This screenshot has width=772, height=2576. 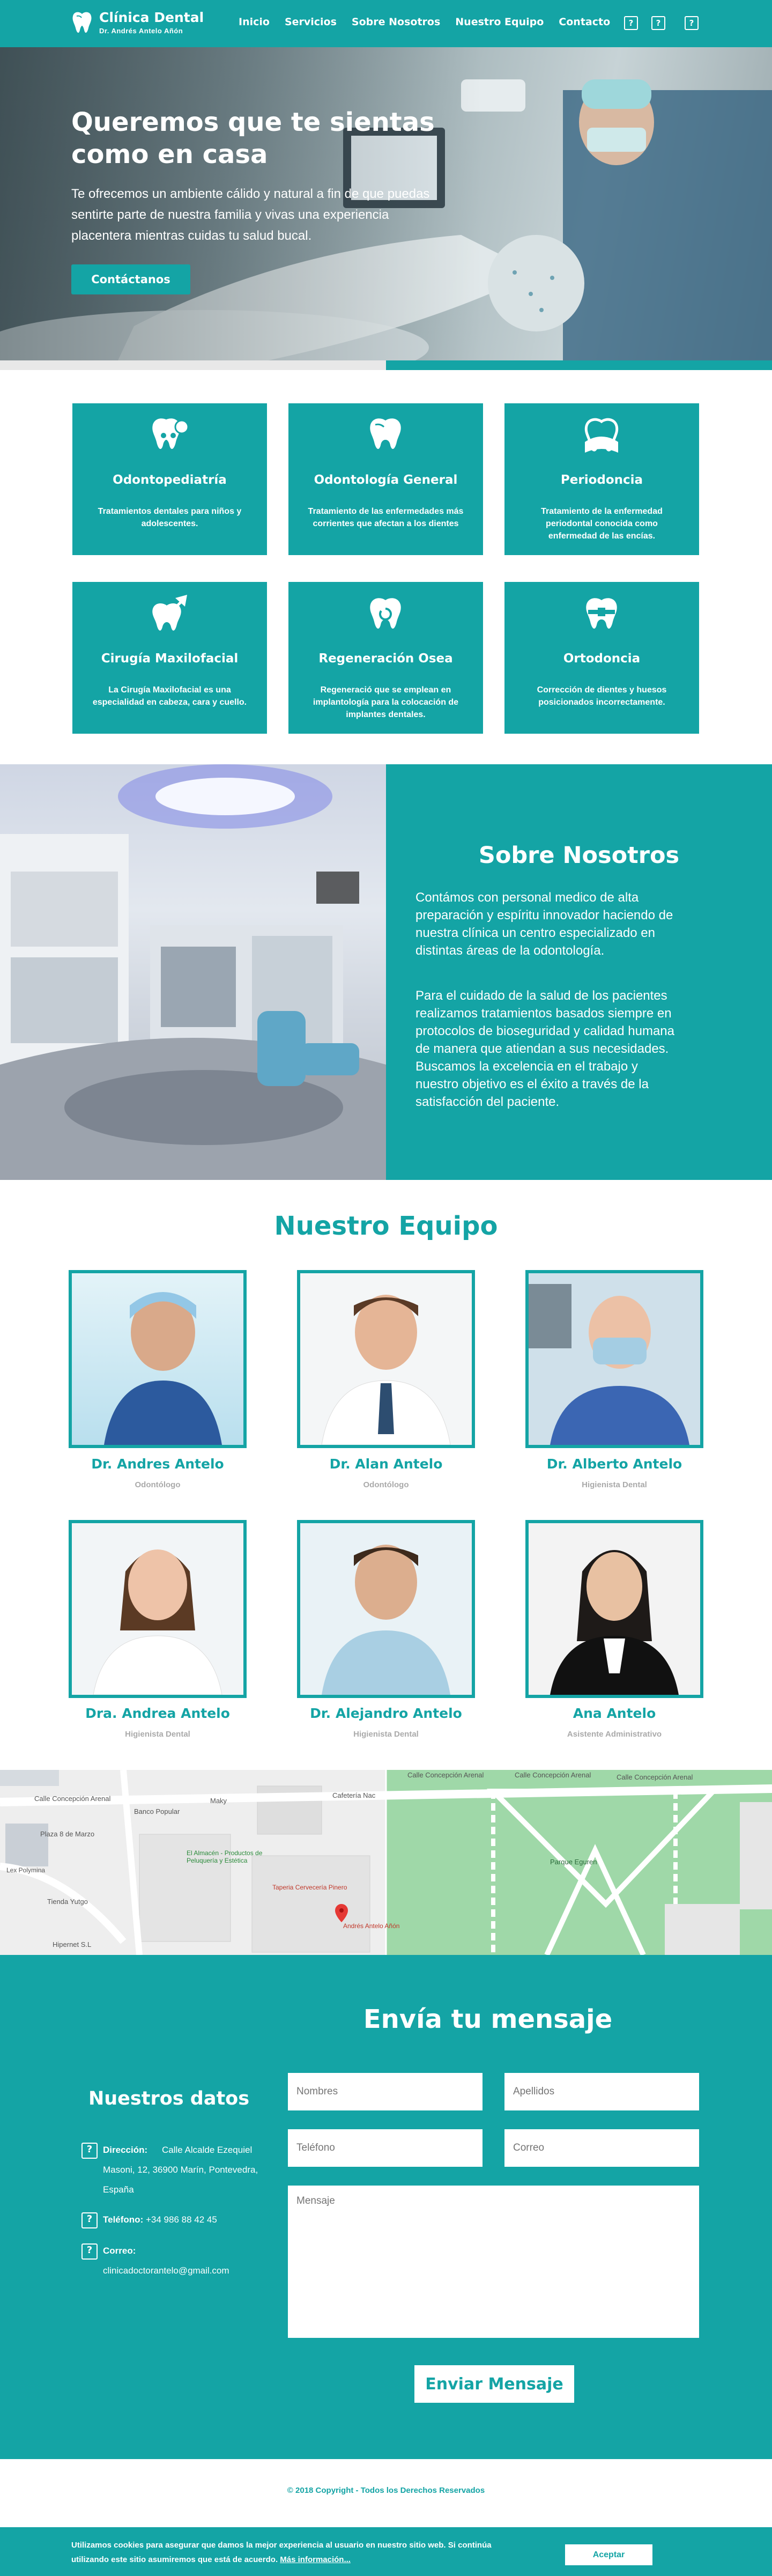 What do you see at coordinates (658, 23) in the screenshot?
I see `social-icon-2: ?` at bounding box center [658, 23].